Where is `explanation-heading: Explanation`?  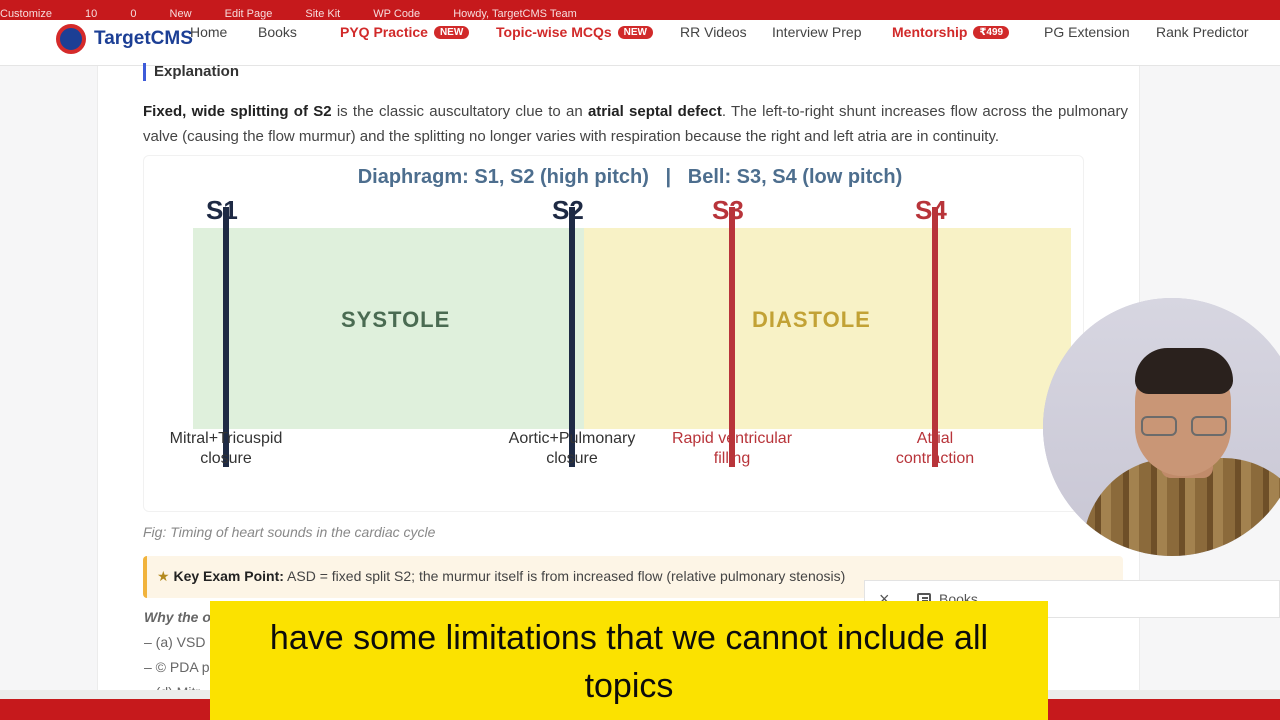 explanation-heading: Explanation is located at coordinates (191, 72).